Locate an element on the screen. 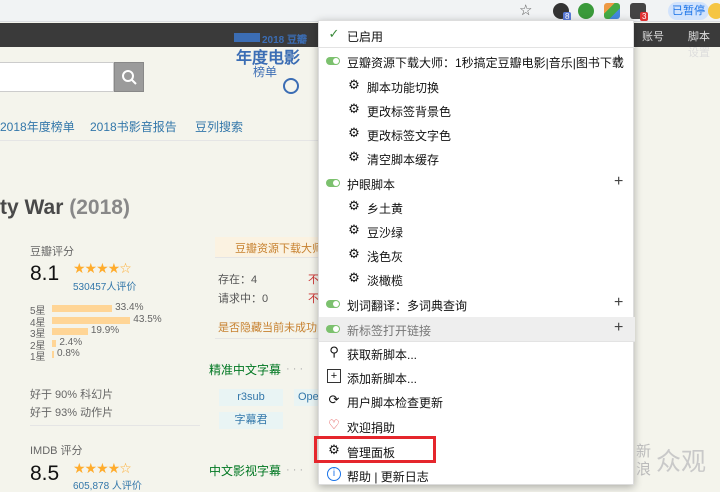 Image resolution: width=720 pixels, height=492 pixels. menu-command: ⚙ 浅色灰 is located at coordinates (477, 255).